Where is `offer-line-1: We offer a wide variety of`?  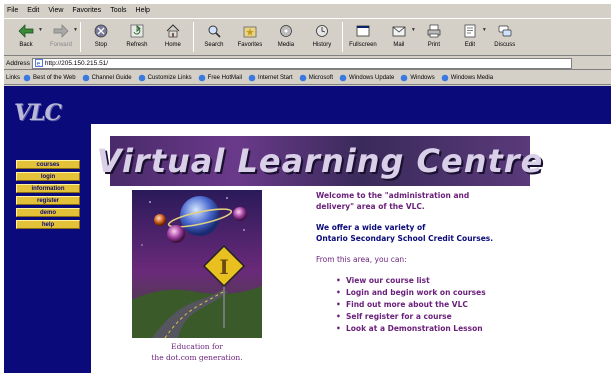
offer-line-1: We offer a wide variety of is located at coordinates (371, 227).